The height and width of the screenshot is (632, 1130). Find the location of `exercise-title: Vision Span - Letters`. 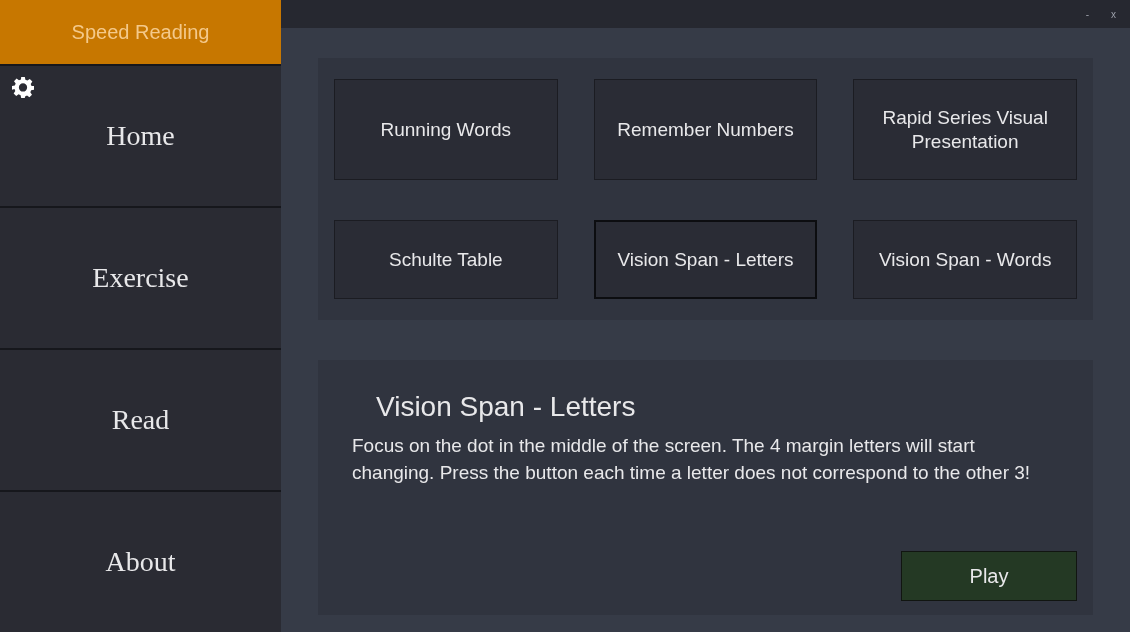

exercise-title: Vision Span - Letters is located at coordinates (506, 407).